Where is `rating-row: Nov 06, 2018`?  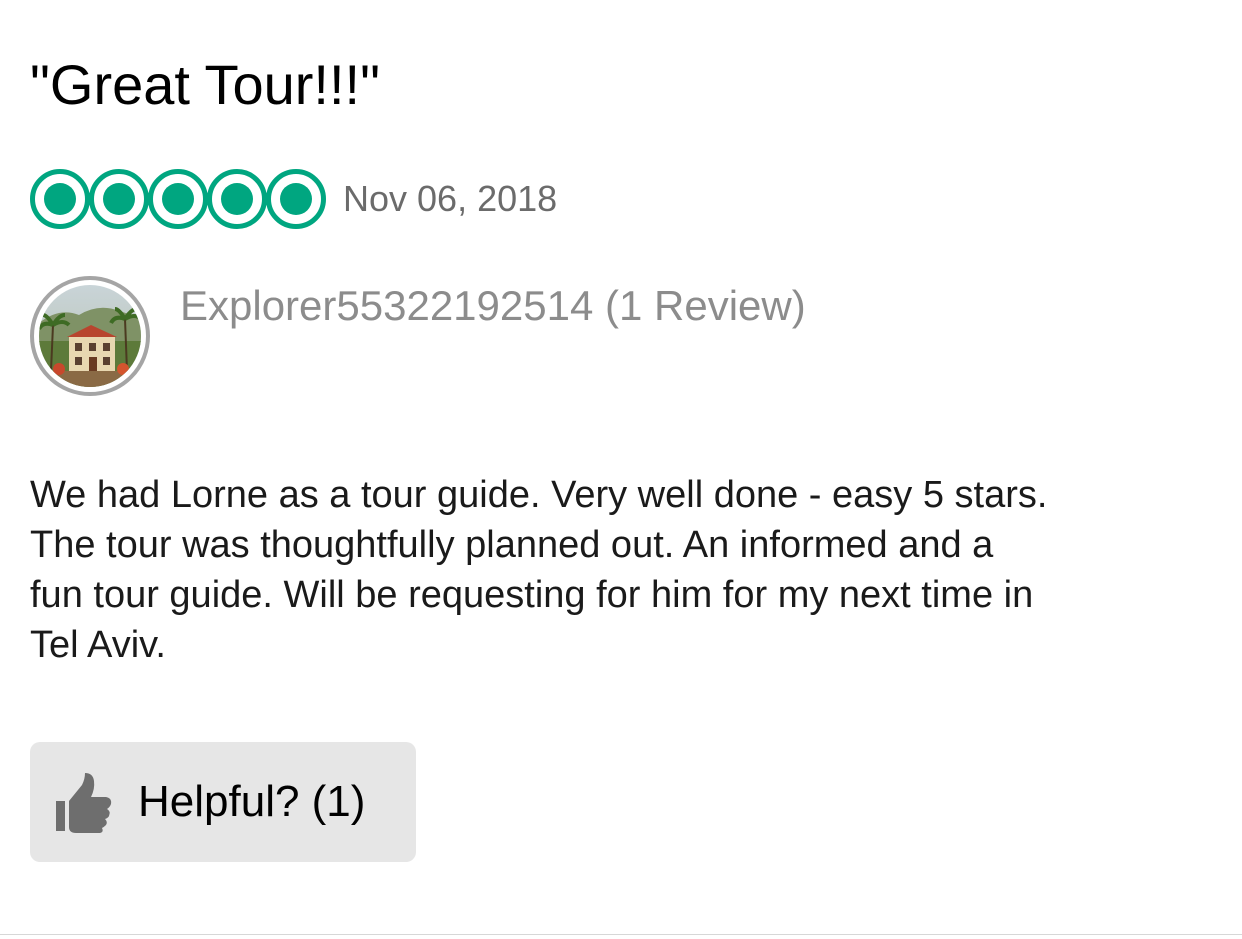
rating-row: Nov 06, 2018 is located at coordinates (293, 199).